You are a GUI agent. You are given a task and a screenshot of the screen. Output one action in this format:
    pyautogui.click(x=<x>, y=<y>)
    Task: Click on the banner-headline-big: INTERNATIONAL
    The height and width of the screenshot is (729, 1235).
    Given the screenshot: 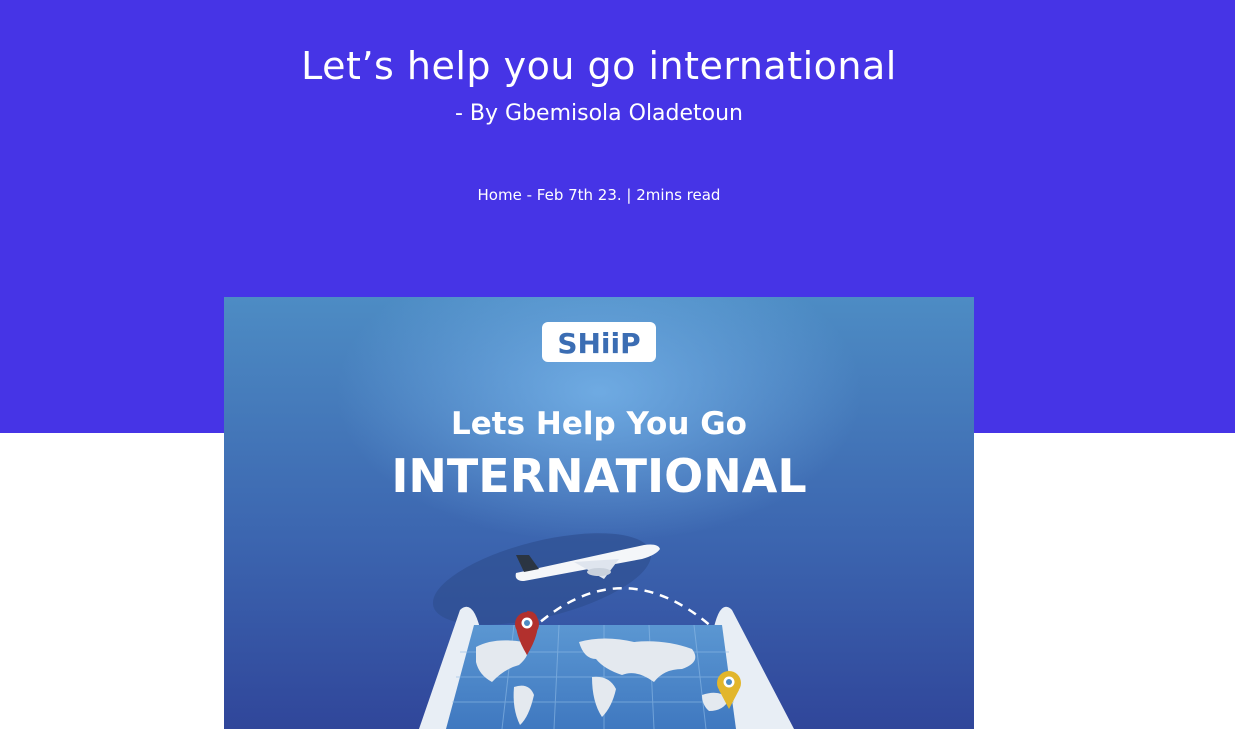 What is the action you would take?
    pyautogui.click(x=598, y=476)
    